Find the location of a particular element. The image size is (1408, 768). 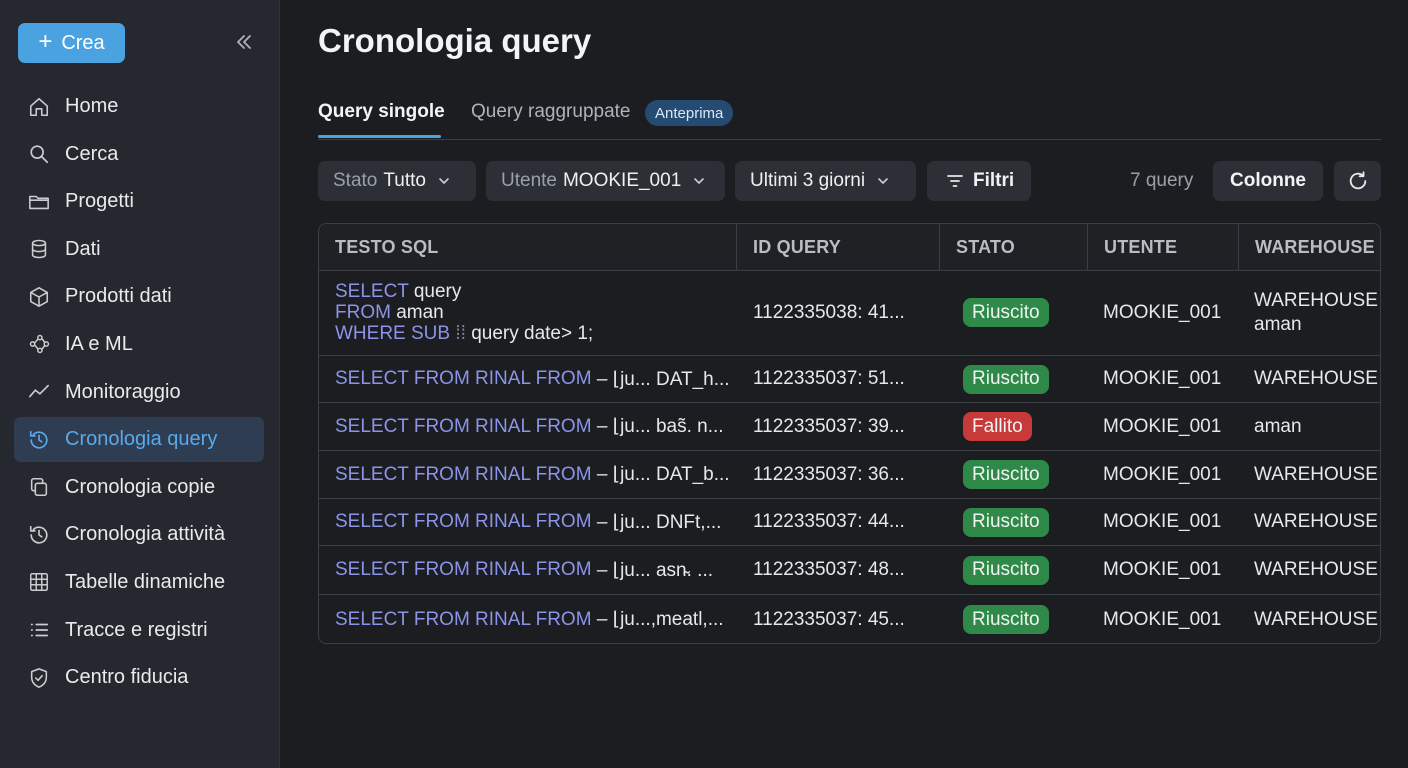

sidebar-item-label: Progetti is located at coordinates (99, 201).